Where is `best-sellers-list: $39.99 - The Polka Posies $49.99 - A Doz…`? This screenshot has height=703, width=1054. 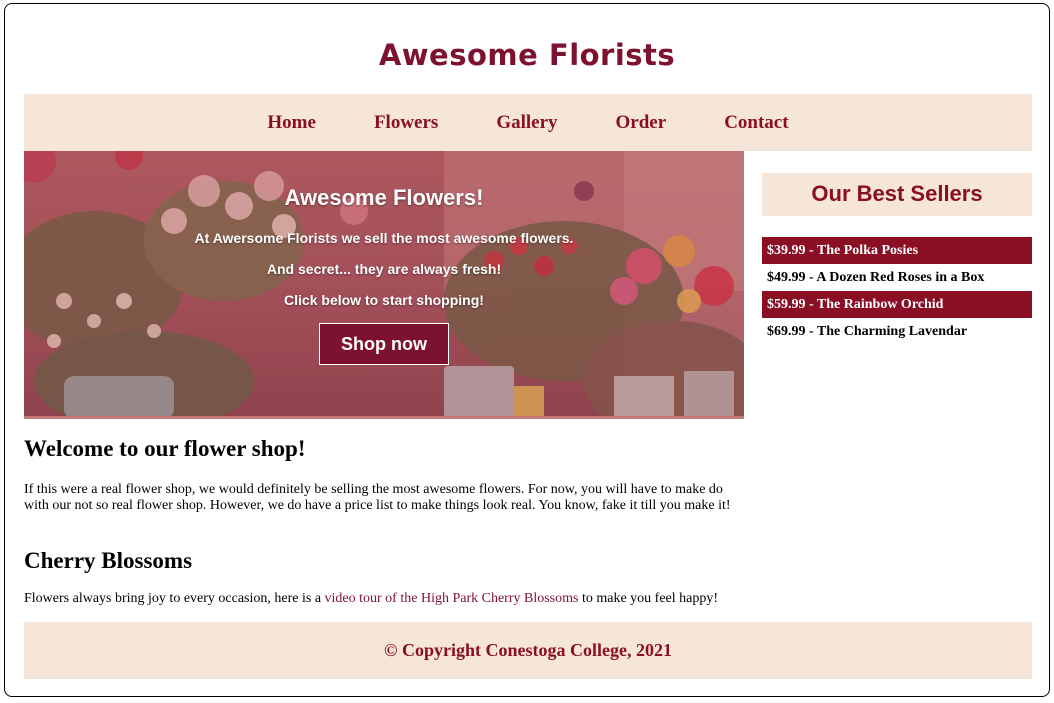 best-sellers-list: $39.99 - The Polka Posies $49.99 - A Doz… is located at coordinates (897, 291).